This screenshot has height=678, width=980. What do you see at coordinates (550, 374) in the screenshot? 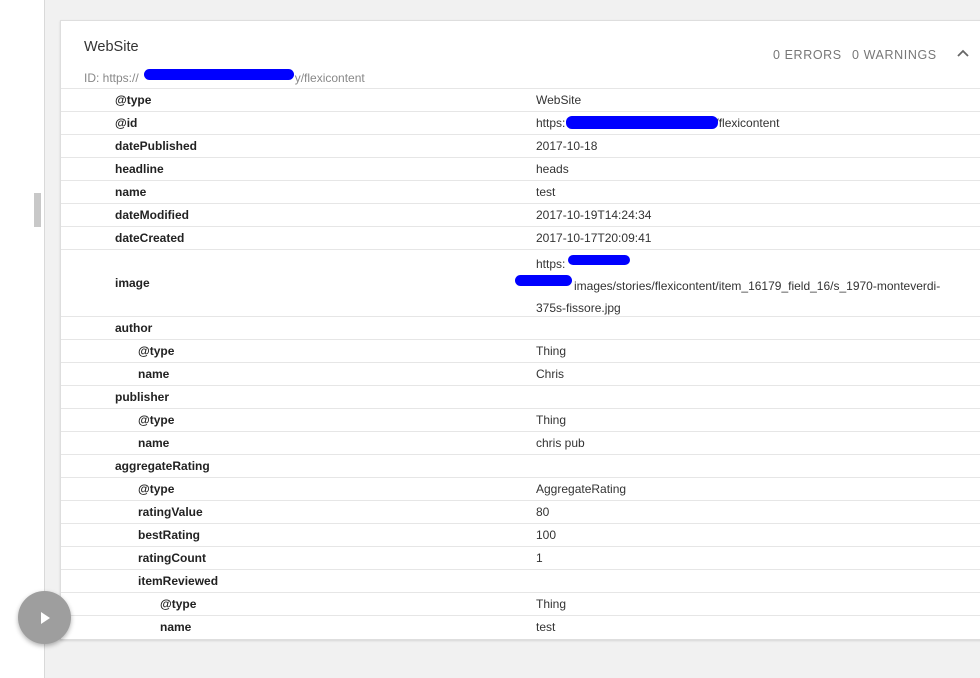
I see `property-value: Chris` at bounding box center [550, 374].